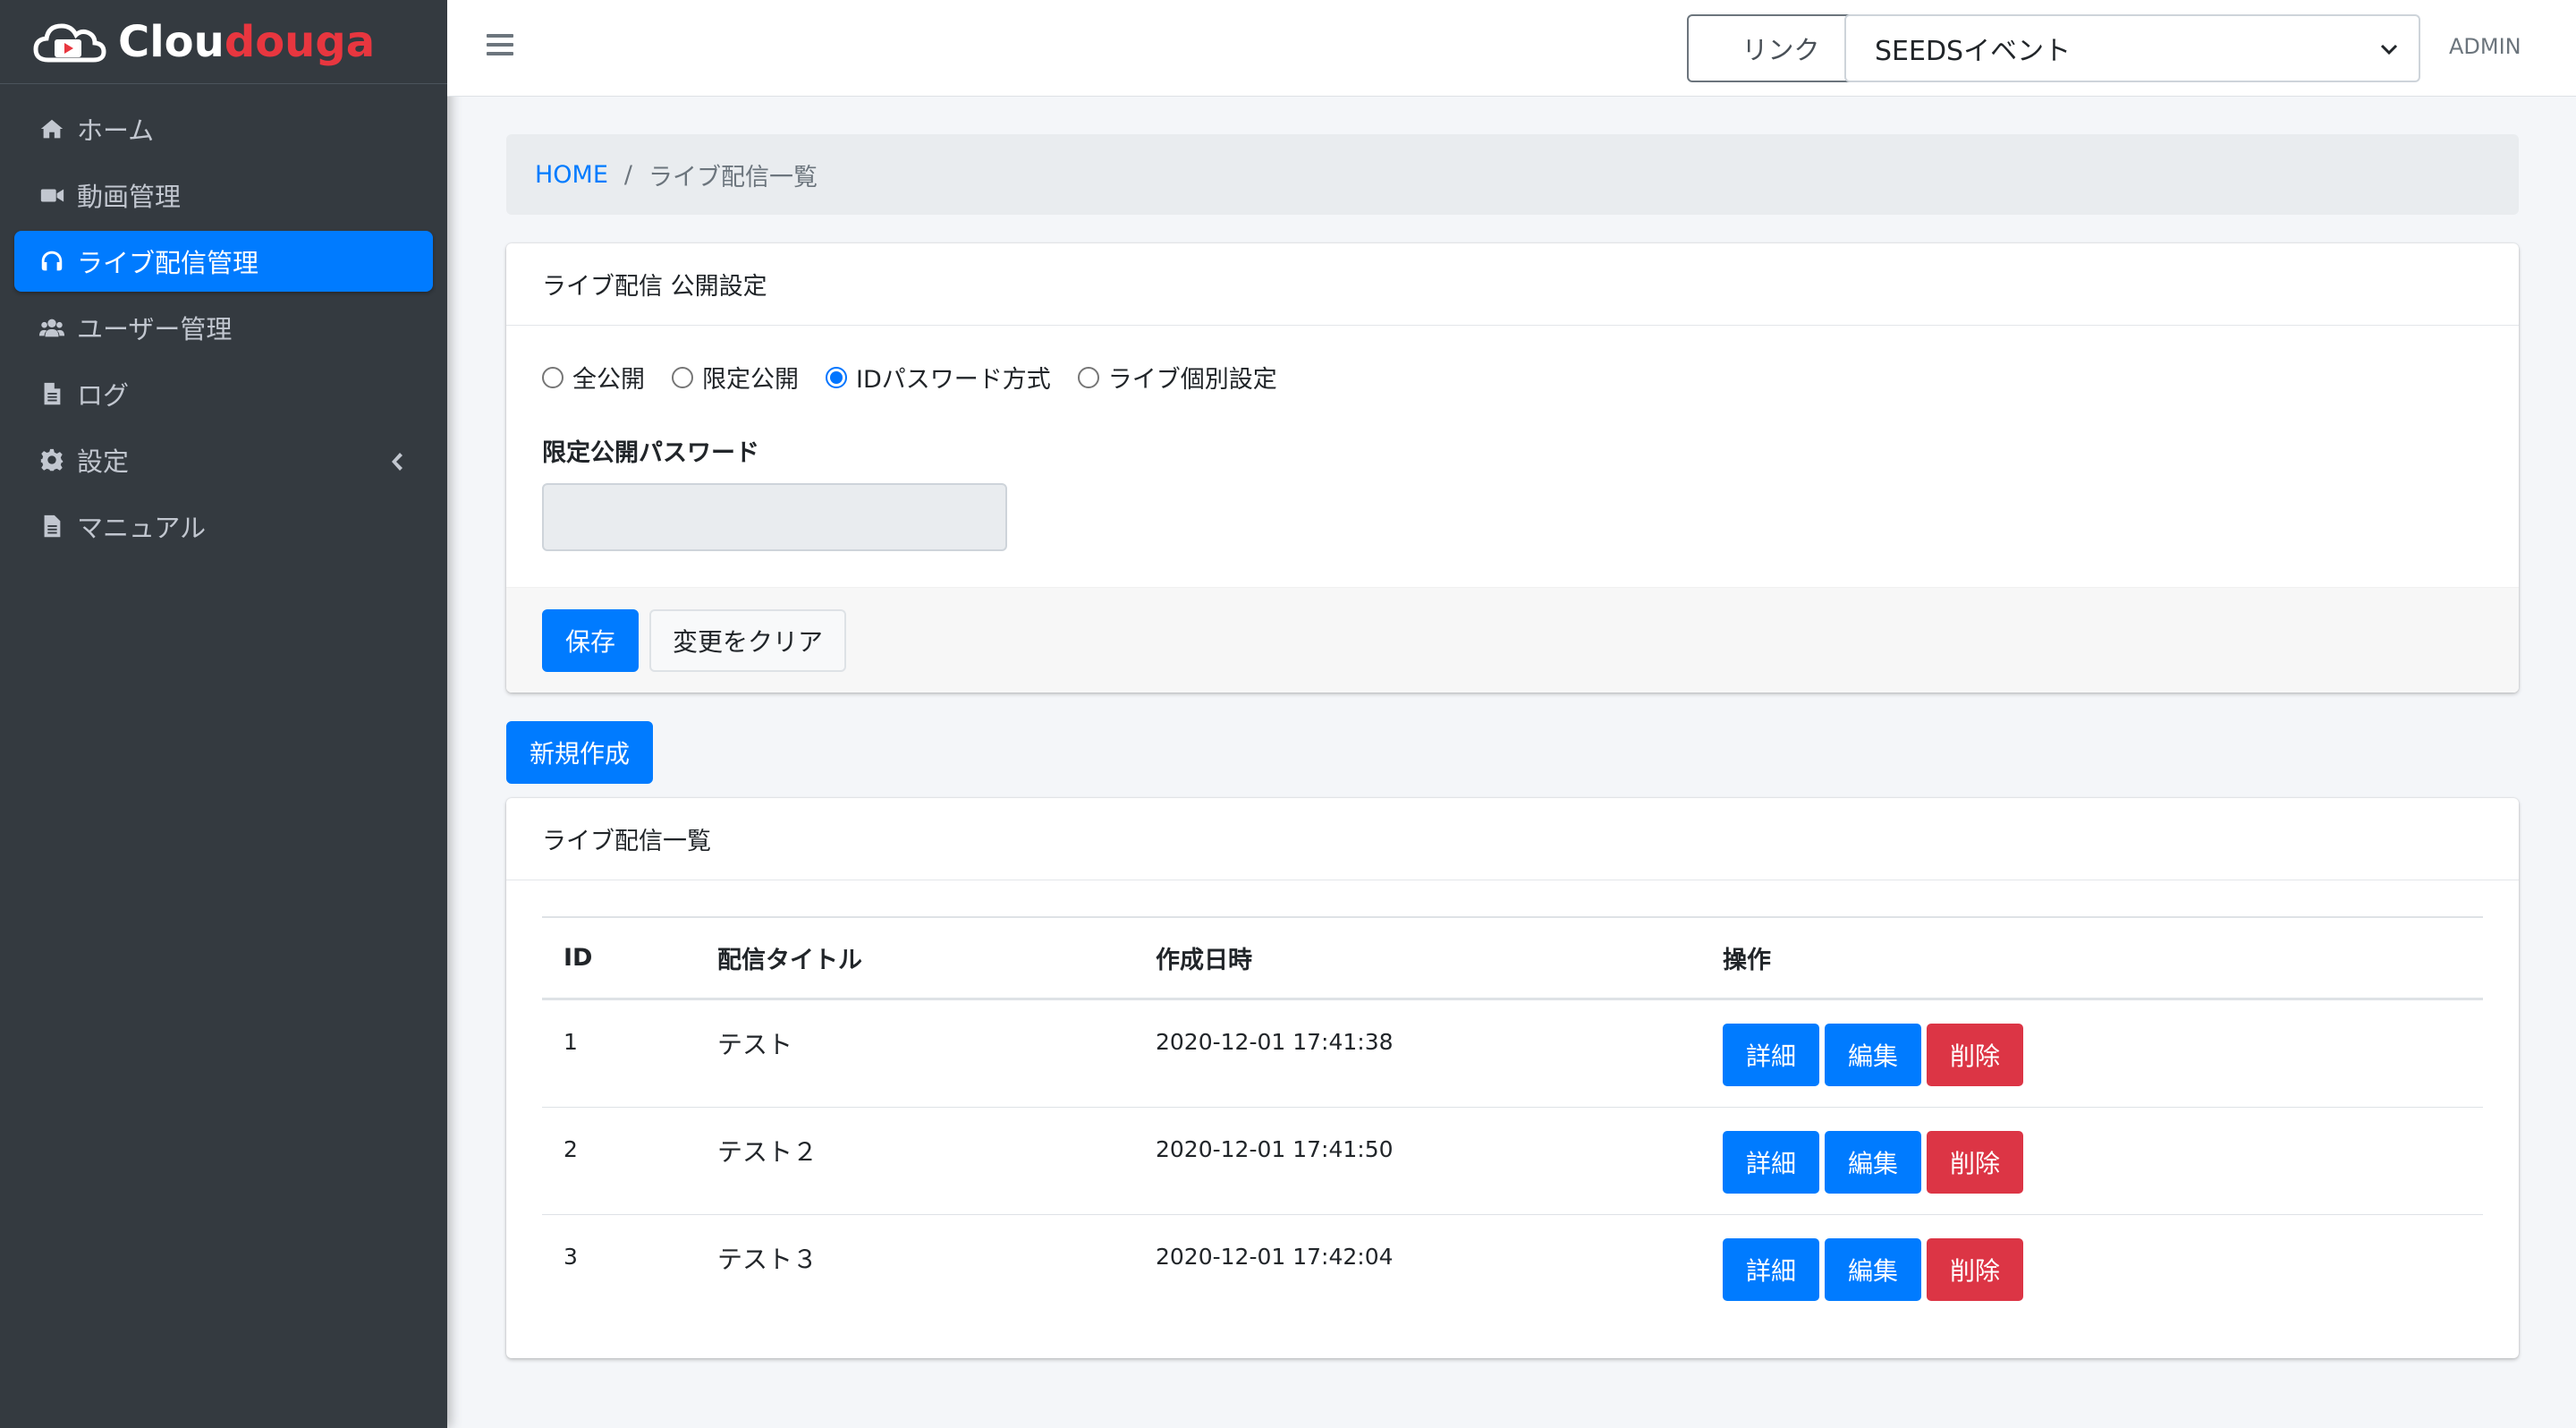 The image size is (2576, 1428). What do you see at coordinates (1511, 49) in the screenshot?
I see `topbar: リンク SEEDSイベント ADMIN` at bounding box center [1511, 49].